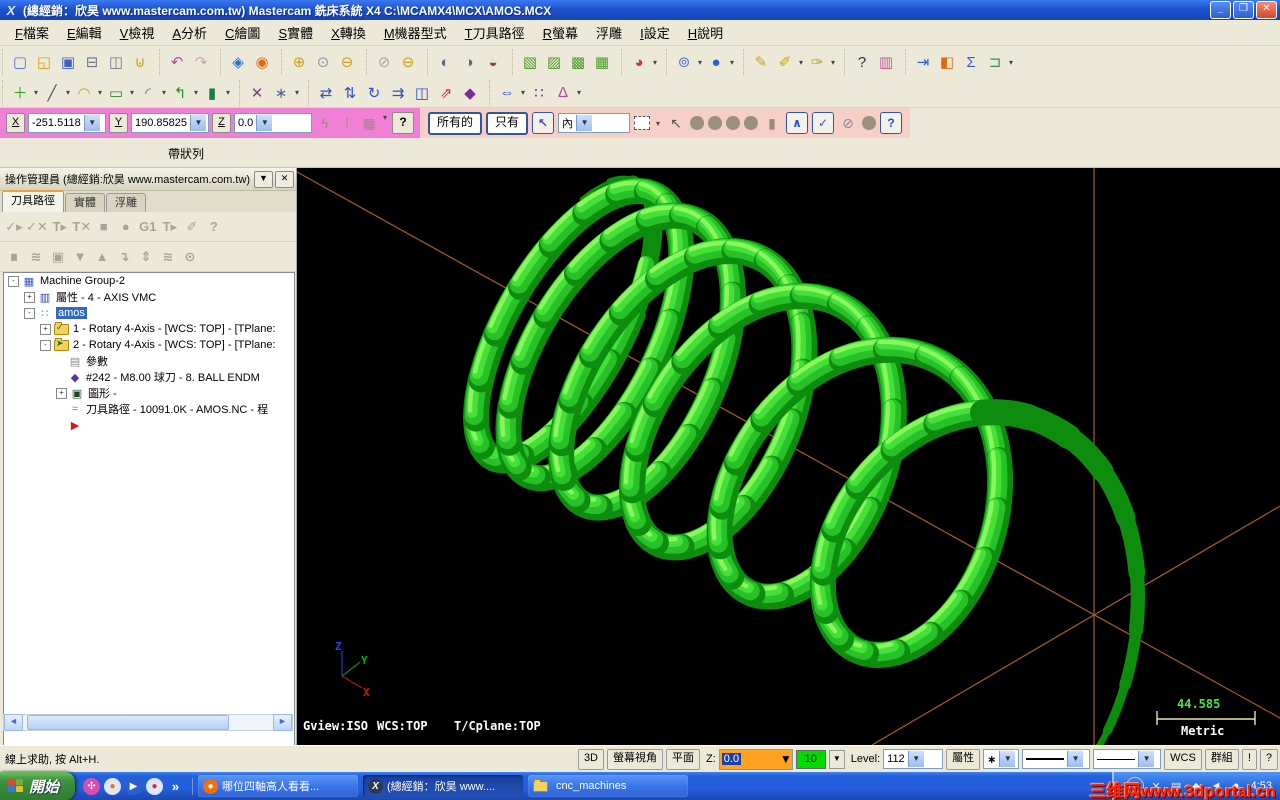  What do you see at coordinates (1075, 759) in the screenshot?
I see `line-style-arrow-icon: ▼` at bounding box center [1075, 759].